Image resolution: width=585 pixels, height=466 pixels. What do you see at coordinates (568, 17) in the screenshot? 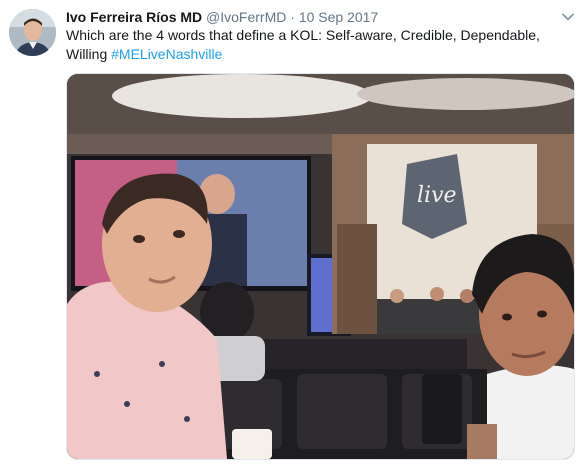
I see `chevron-down-icon` at bounding box center [568, 17].